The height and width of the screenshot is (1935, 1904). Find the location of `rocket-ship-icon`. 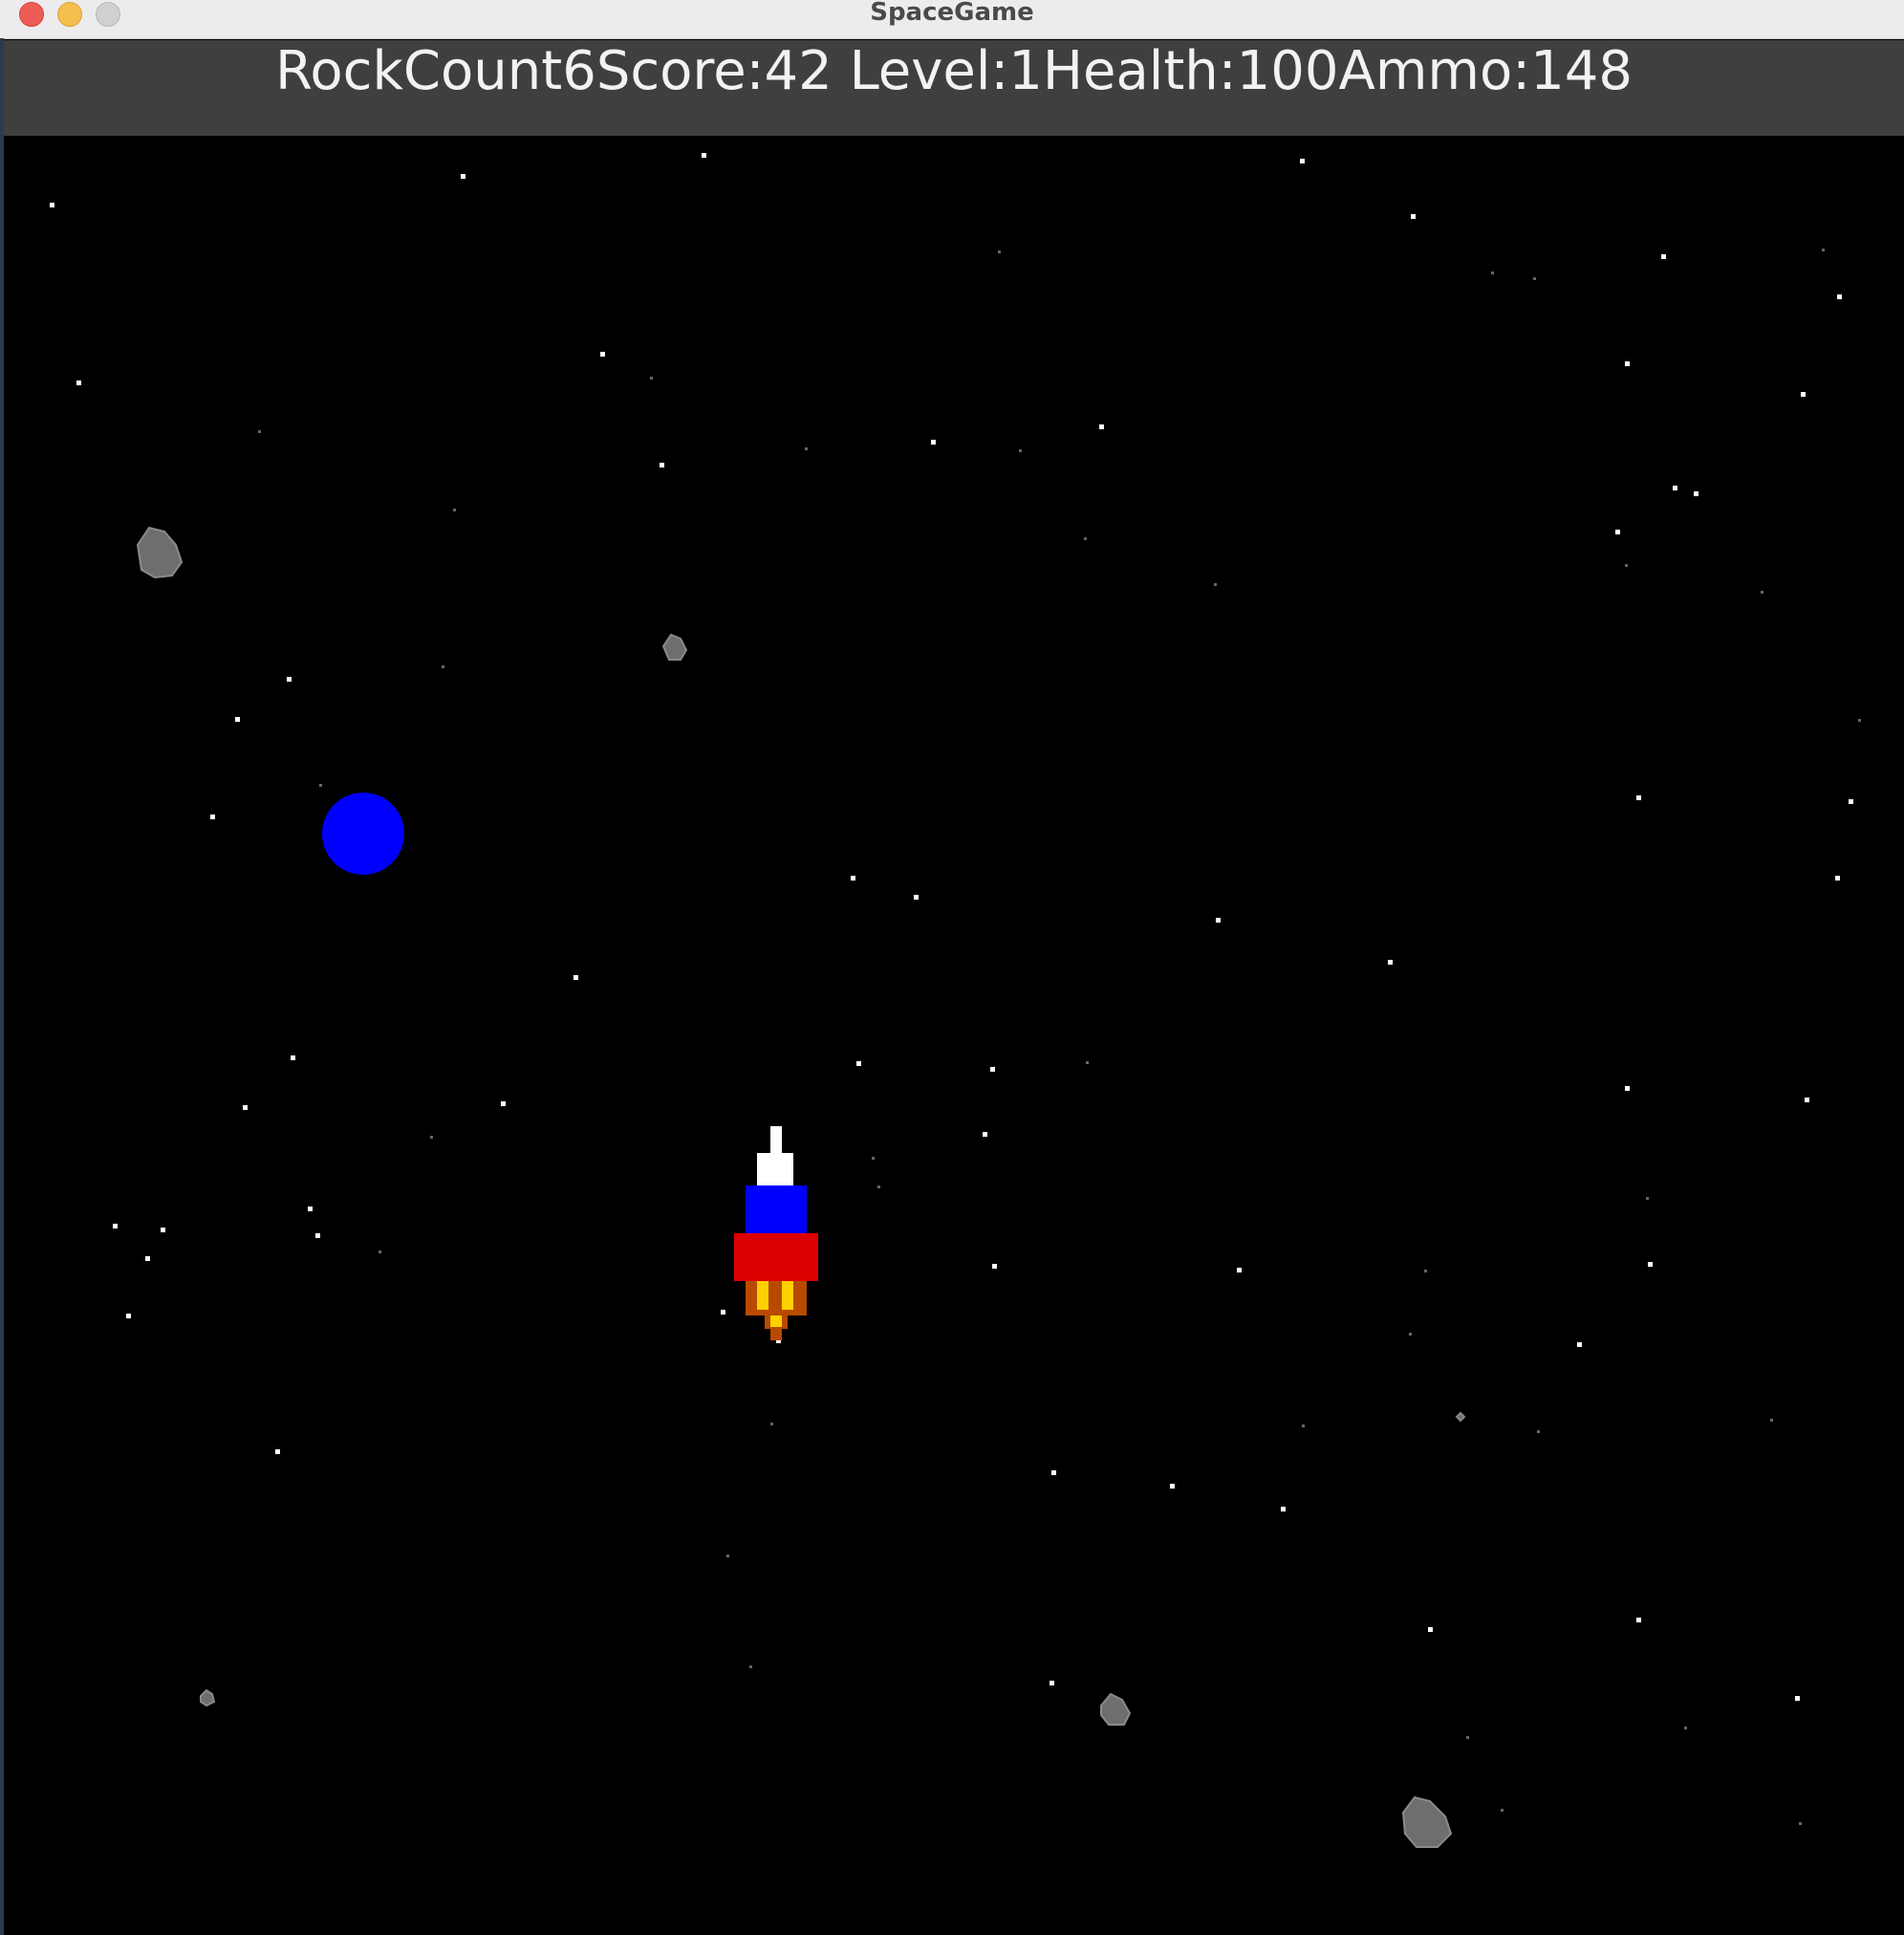

rocket-ship-icon is located at coordinates (776, 1233).